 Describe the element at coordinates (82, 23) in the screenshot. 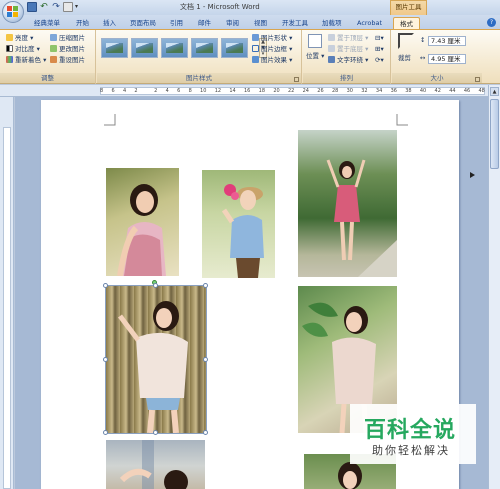

I see `tab-home: 开始` at that location.